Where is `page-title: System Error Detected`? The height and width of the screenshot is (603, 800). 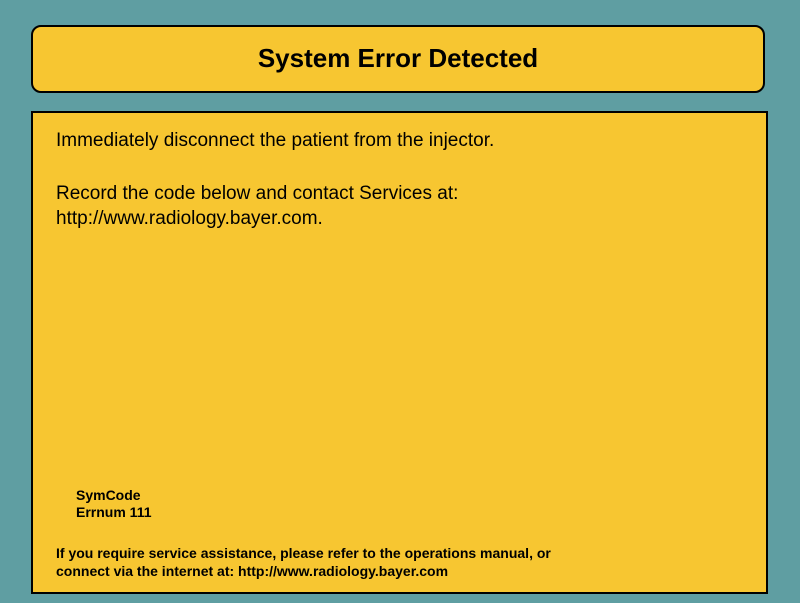 page-title: System Error Detected is located at coordinates (398, 57).